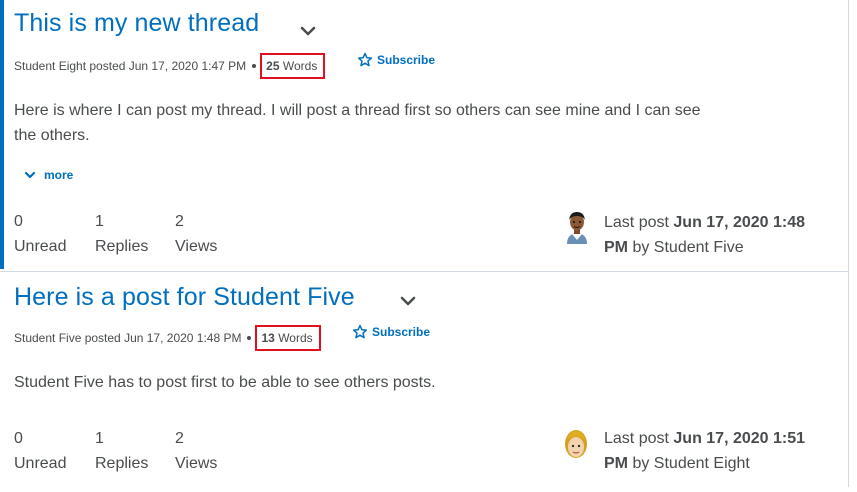 The width and height of the screenshot is (857, 492). I want to click on author-posted-text: Student Five posted Jun 17, 2020 1:48 PM, so click(128, 338).